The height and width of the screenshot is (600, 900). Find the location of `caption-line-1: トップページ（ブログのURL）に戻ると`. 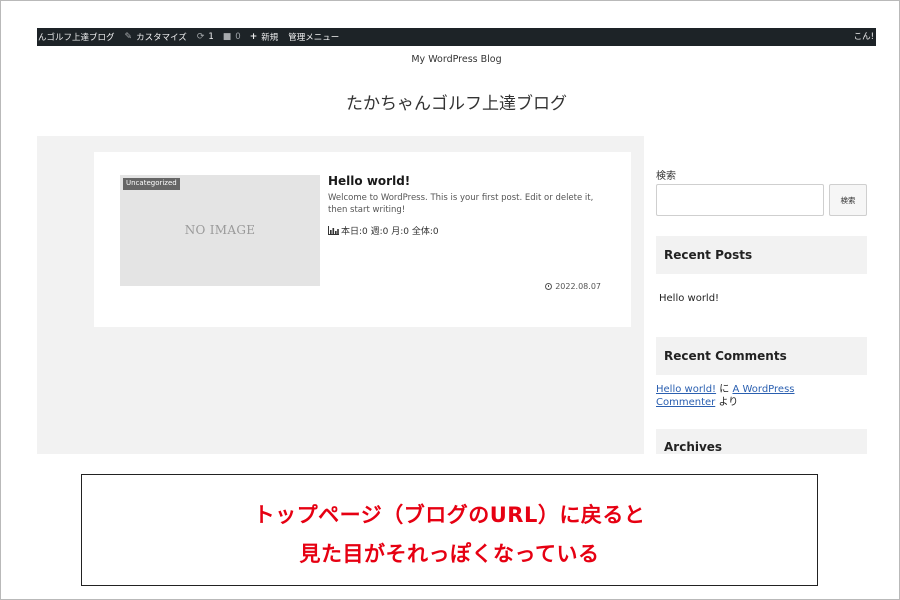

caption-line-1: トップページ（ブログのURL）に戻ると is located at coordinates (449, 515).